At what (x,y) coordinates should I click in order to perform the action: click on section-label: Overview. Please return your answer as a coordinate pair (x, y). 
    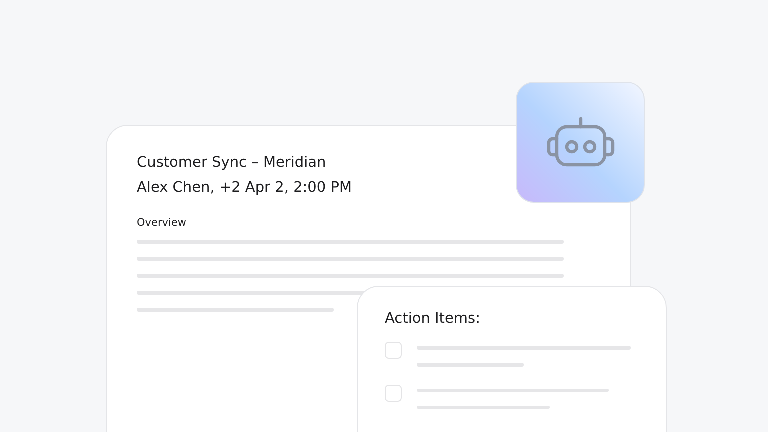
    Looking at the image, I should click on (162, 223).